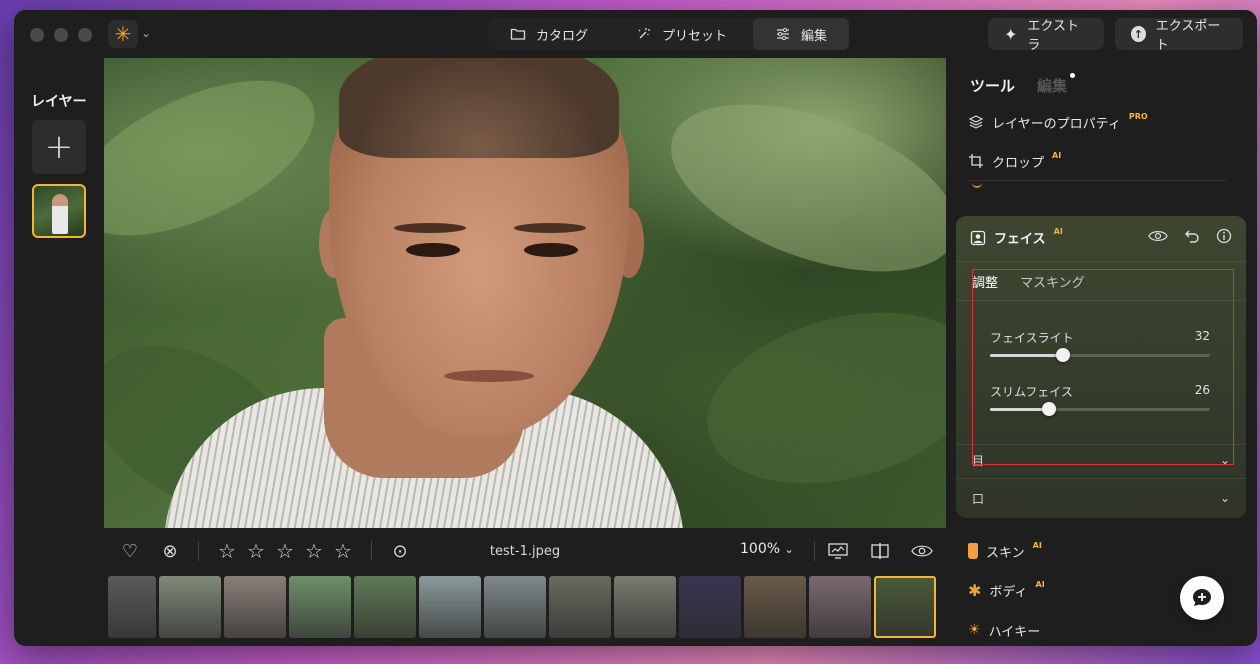 The height and width of the screenshot is (664, 1260). Describe the element at coordinates (973, 551) in the screenshot. I see `skin-bottle-icon` at that location.